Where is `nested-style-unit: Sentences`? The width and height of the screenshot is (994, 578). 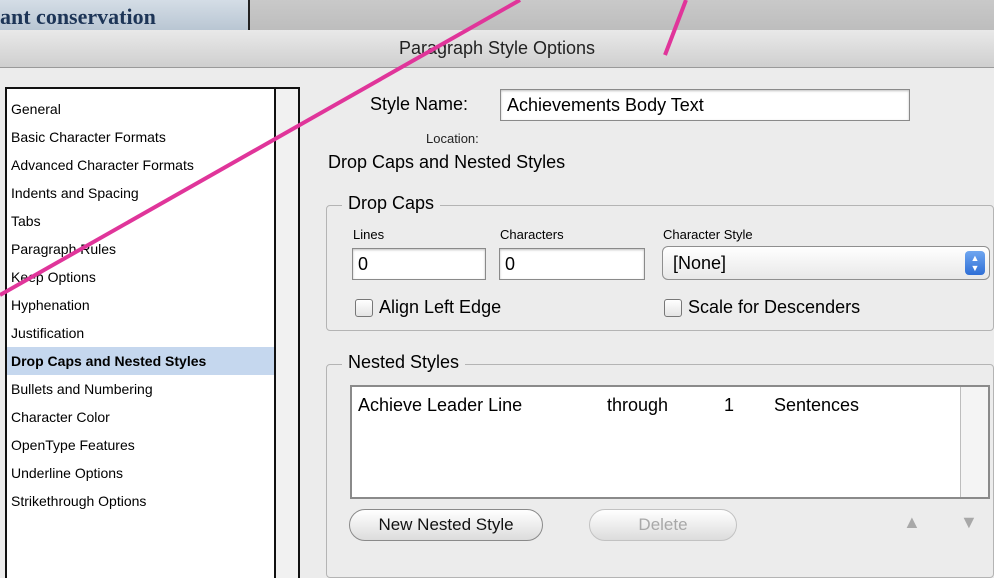
nested-style-unit: Sentences is located at coordinates (816, 405).